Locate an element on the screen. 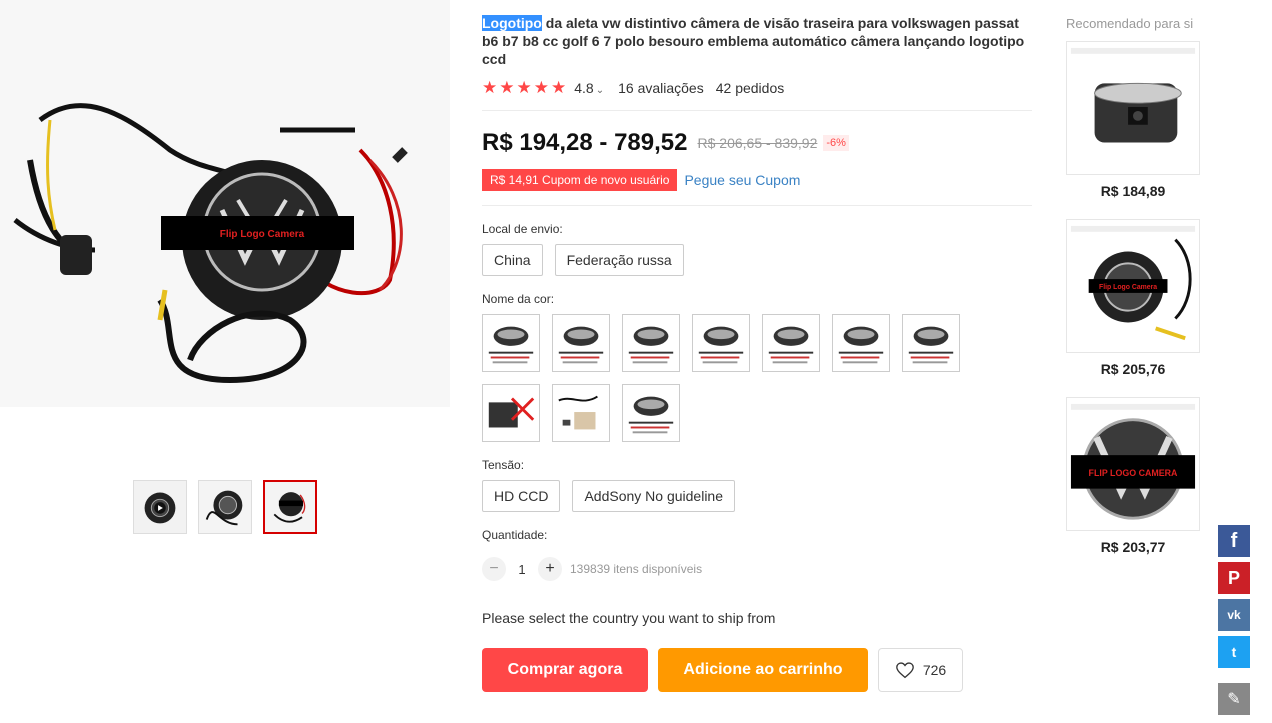 This screenshot has width=1272, height=723. recommended-item: Flip Logo Camera R$ 205,76 is located at coordinates (1136, 298).